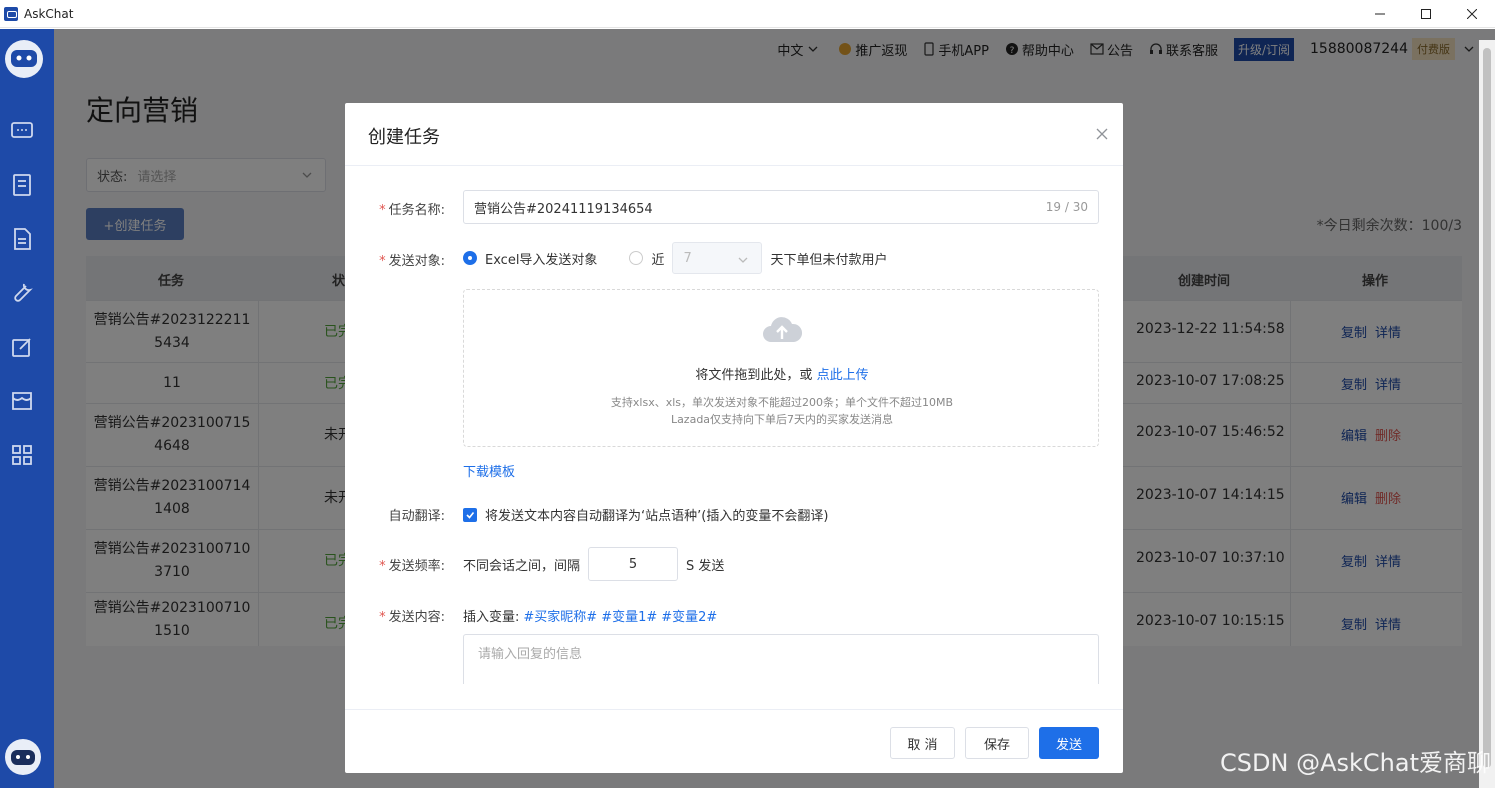 This screenshot has height=788, width=1495. I want to click on minimize-icon, so click(1380, 14).